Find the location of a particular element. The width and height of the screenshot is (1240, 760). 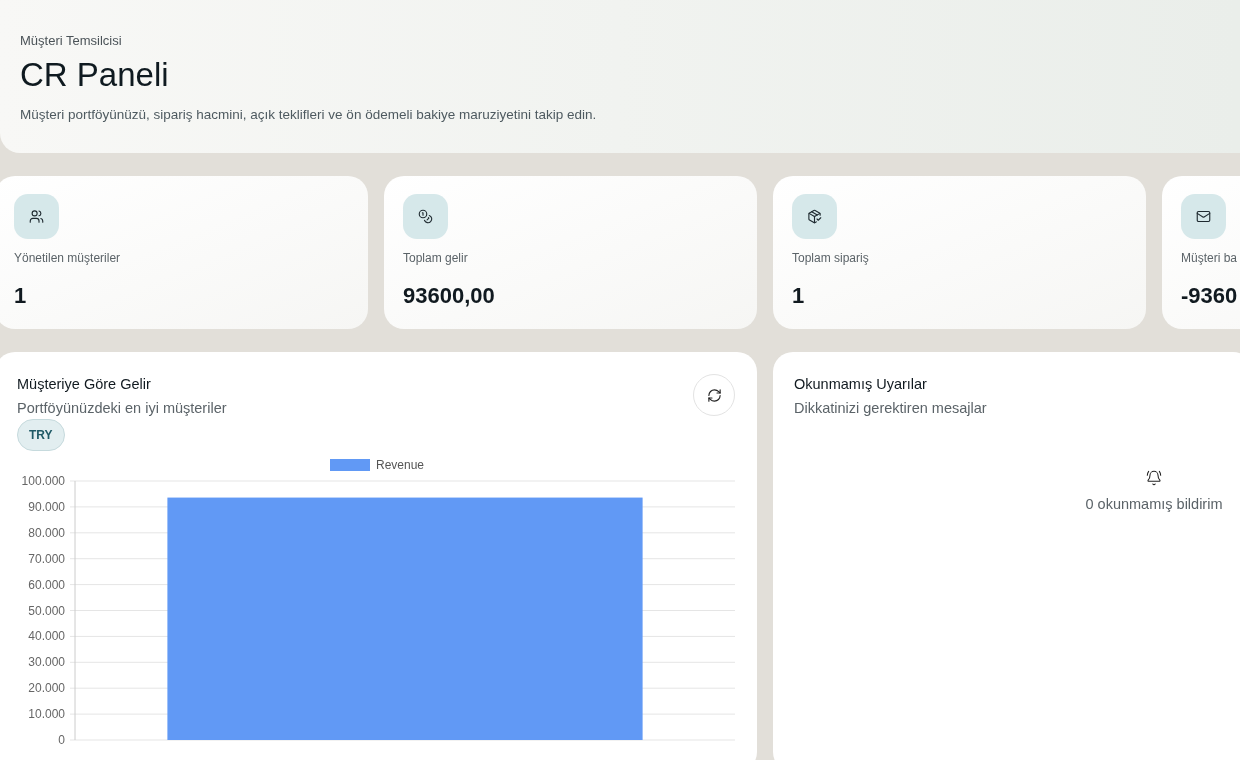

panel-subtitle: Dikkatinizi gerektiren mesajlar is located at coordinates (891, 408).